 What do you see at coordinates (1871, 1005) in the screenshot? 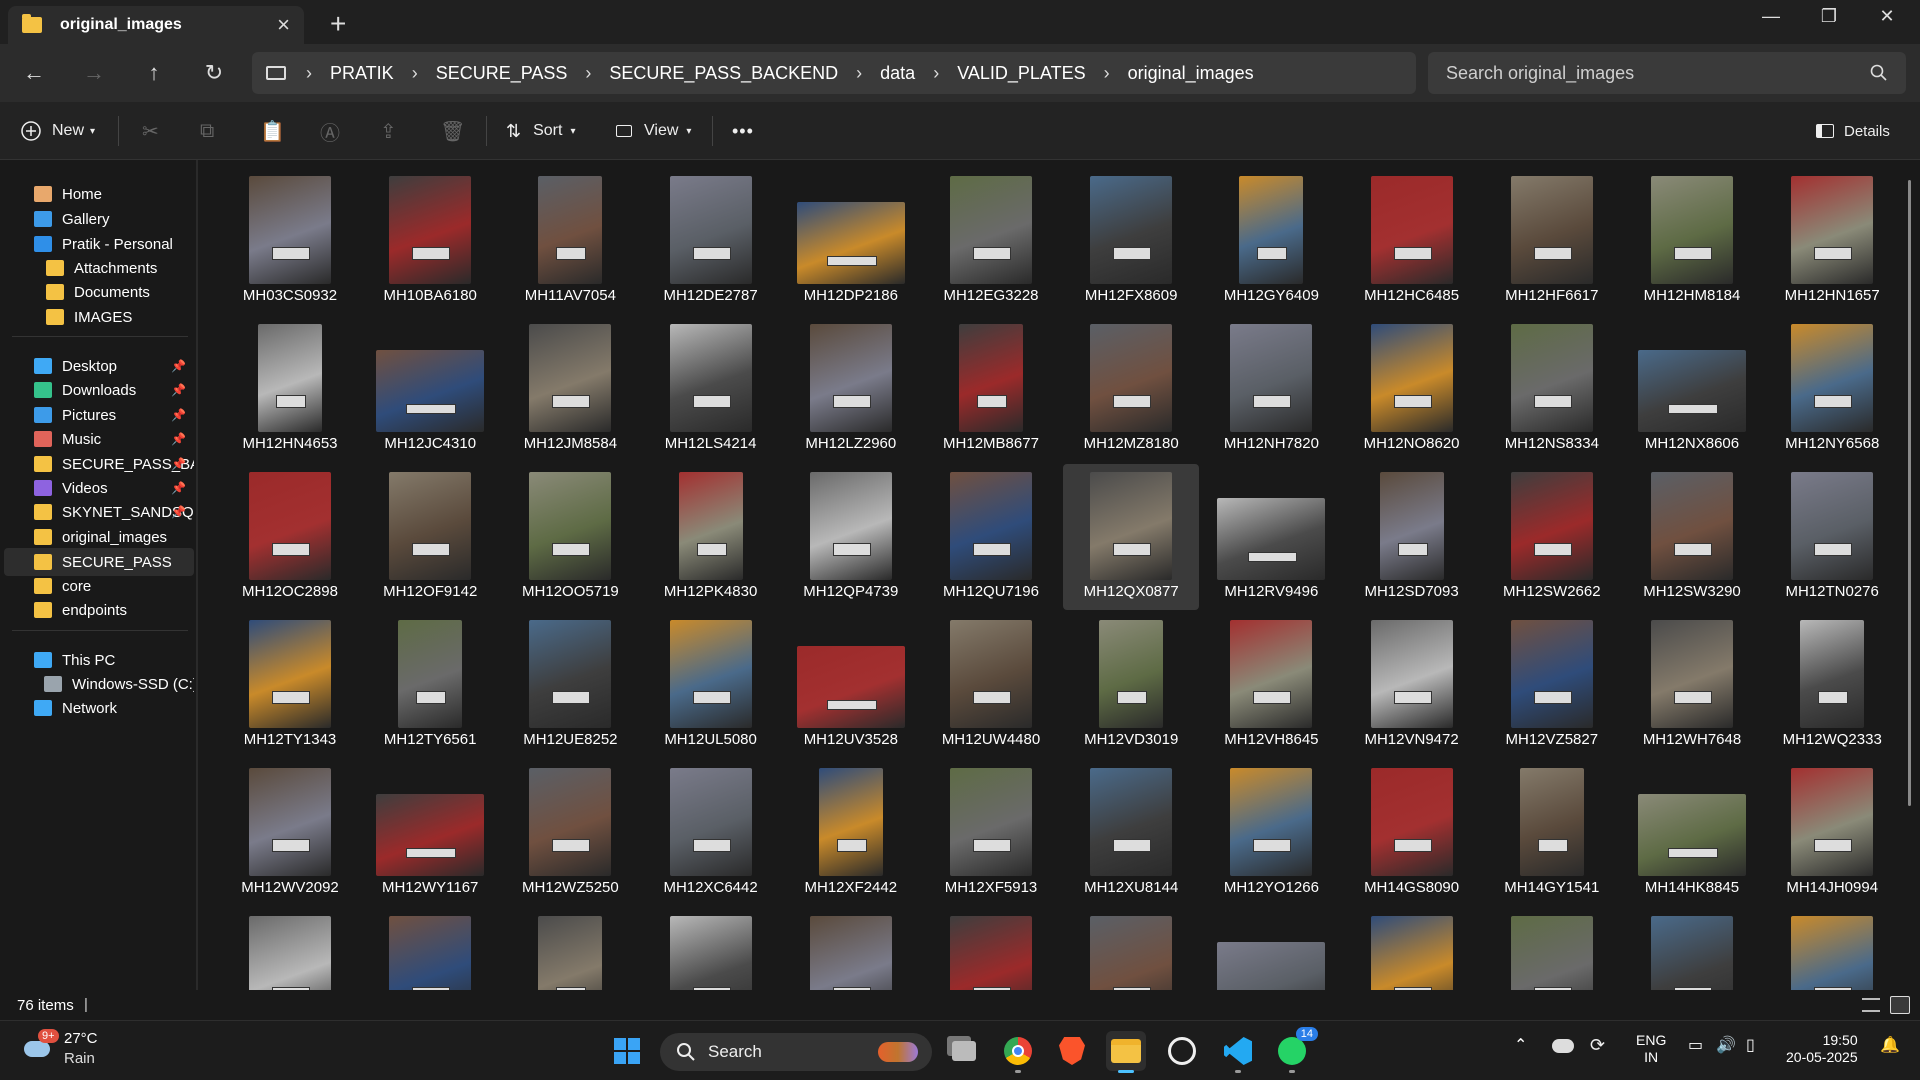
I see `details-view-icon` at bounding box center [1871, 1005].